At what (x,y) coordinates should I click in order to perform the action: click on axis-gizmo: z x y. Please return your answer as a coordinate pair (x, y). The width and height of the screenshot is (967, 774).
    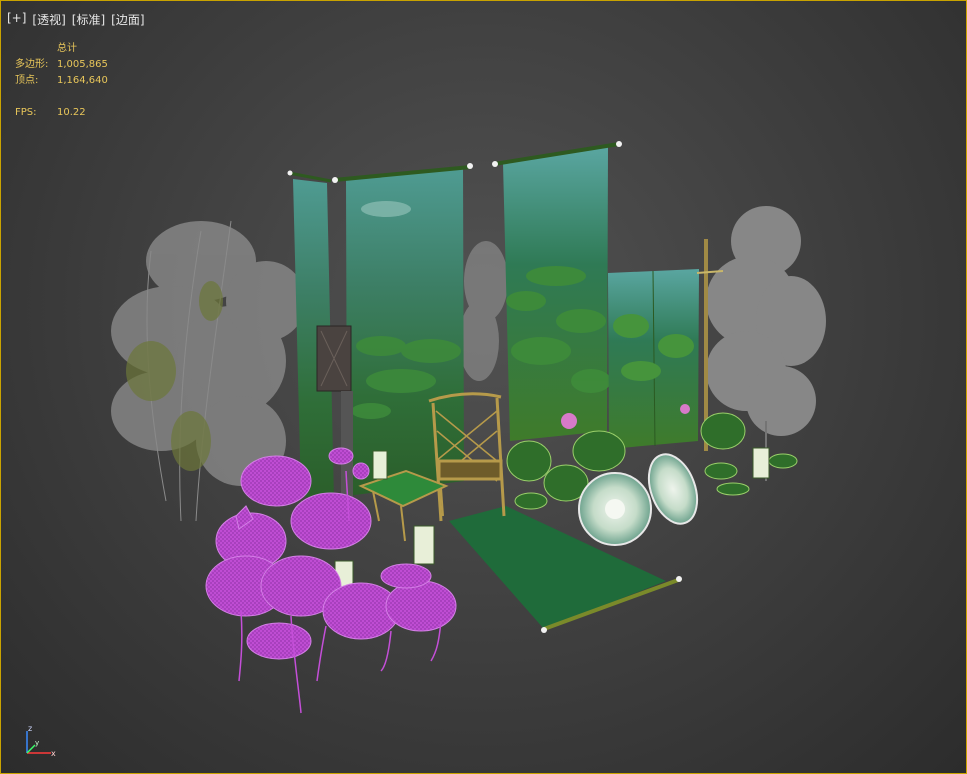
    Looking at the image, I should click on (41, 741).